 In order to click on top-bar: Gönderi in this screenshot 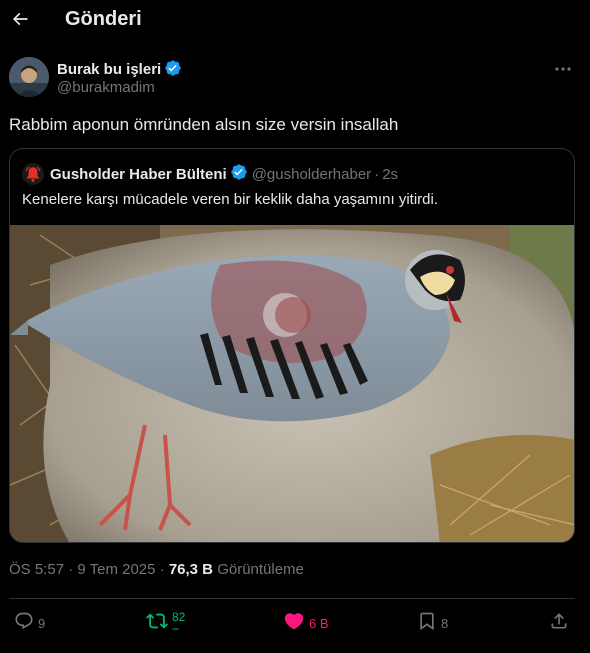, I will do `click(295, 20)`.